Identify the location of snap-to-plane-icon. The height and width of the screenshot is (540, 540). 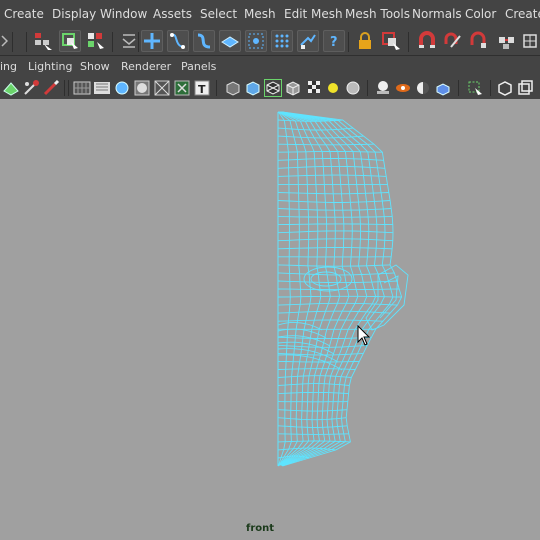
(230, 41).